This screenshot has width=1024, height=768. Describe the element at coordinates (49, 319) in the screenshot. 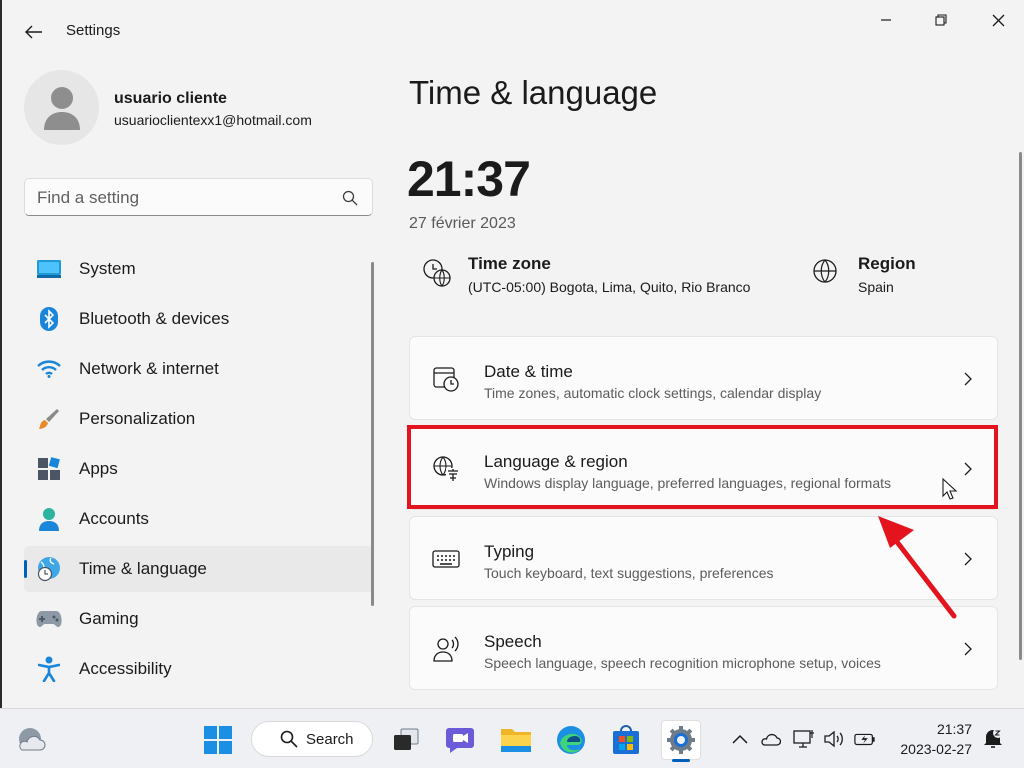

I see `bluetooth-icon` at that location.